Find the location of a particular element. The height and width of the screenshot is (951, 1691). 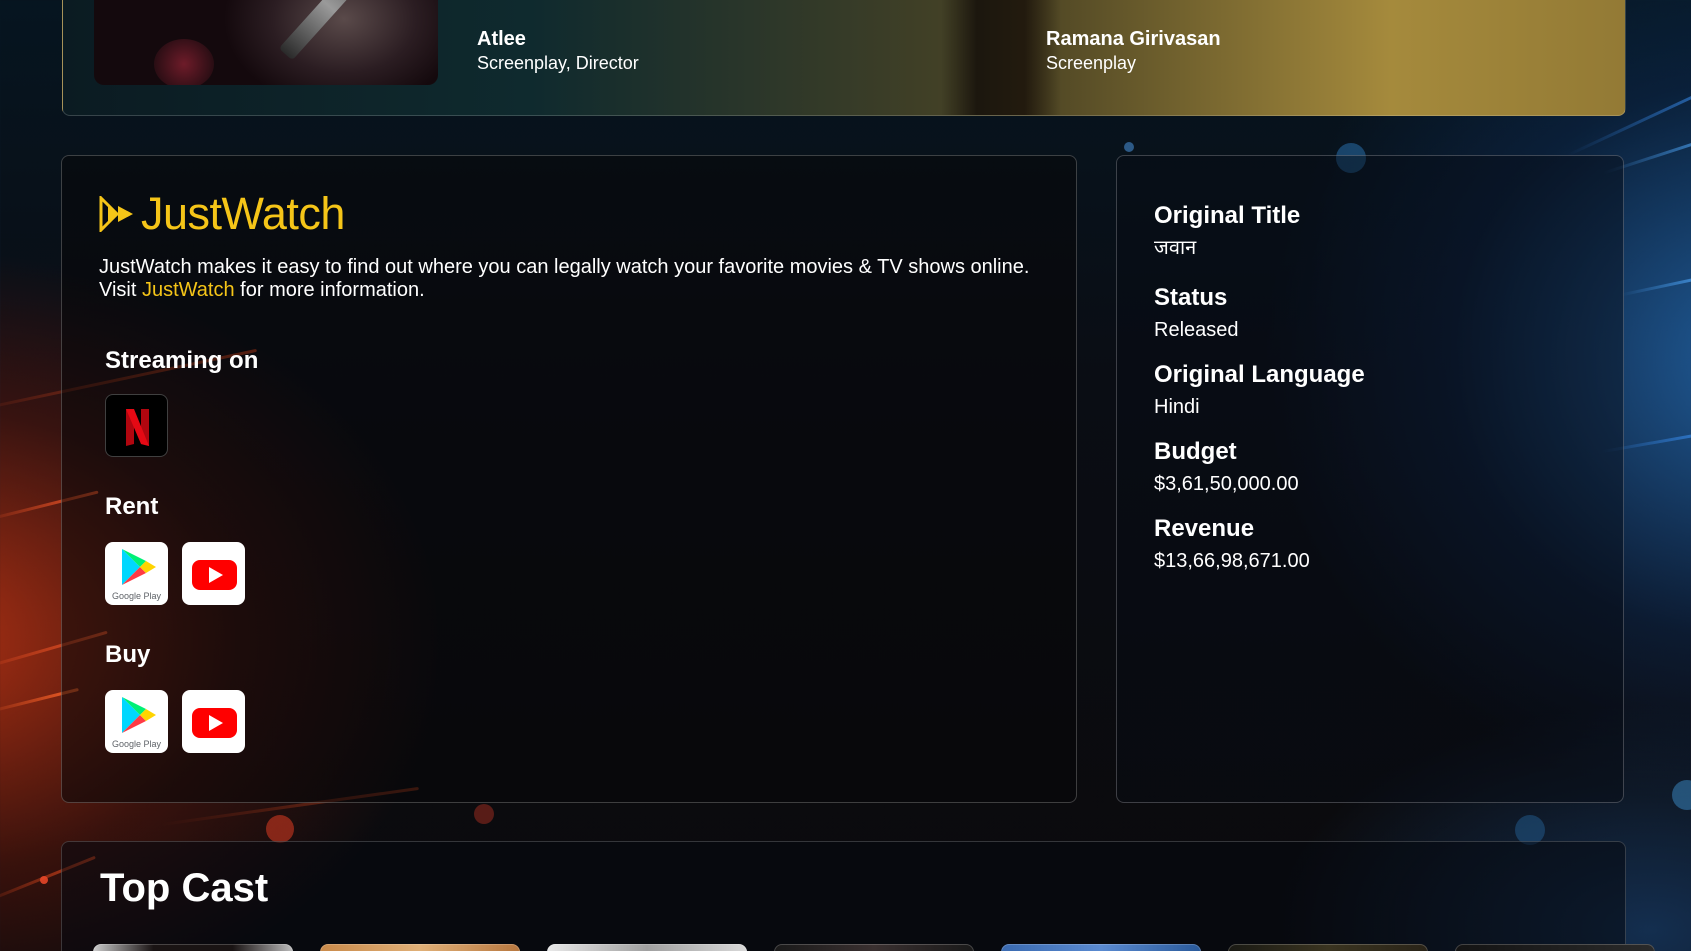

crew-name: Ramana Girivasan is located at coordinates (1133, 39).